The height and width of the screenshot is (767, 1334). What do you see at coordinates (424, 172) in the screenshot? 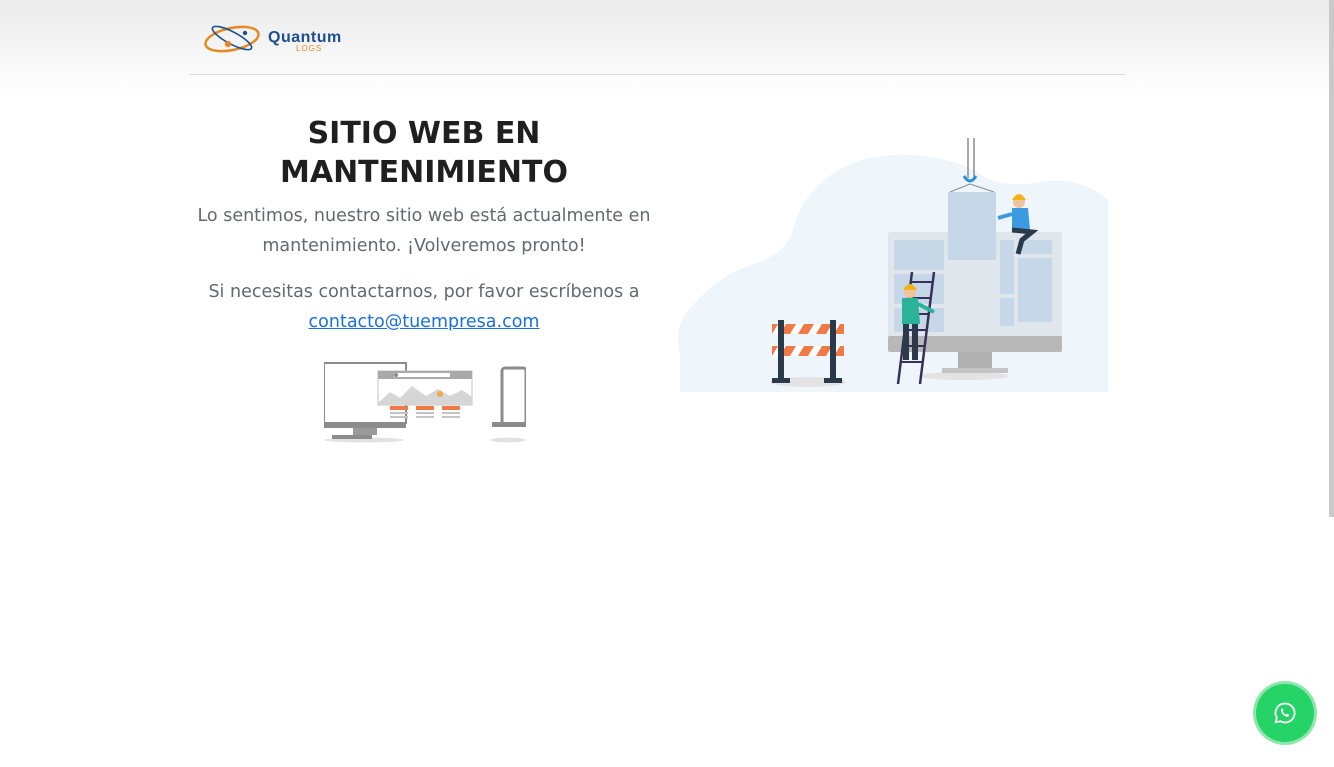
I see `page-title-line-2: MANTENIMIENTO` at bounding box center [424, 172].